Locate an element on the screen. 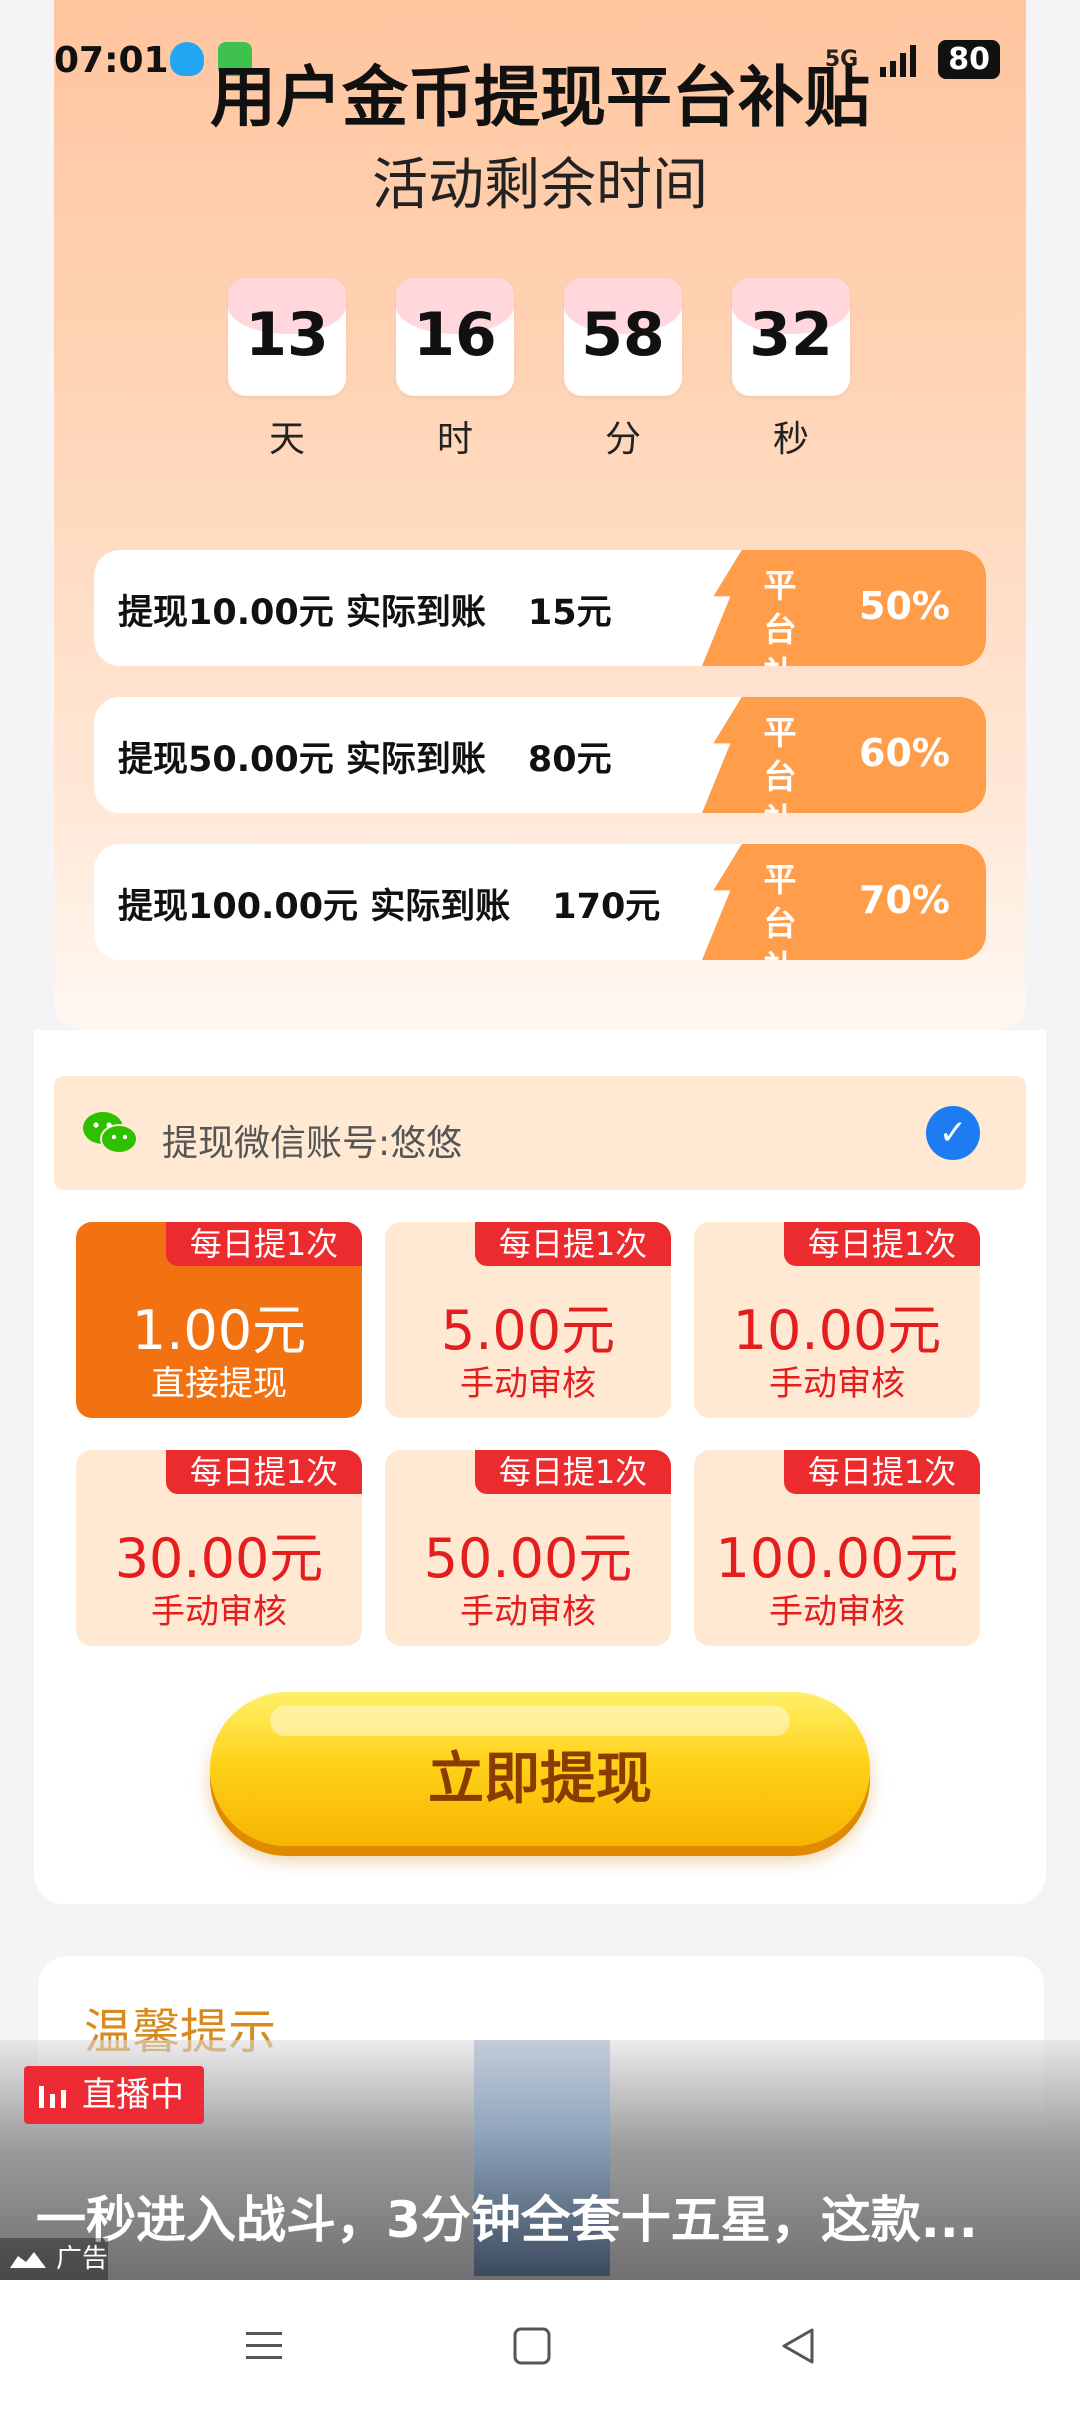 The image size is (1080, 2412). tier-text: 提现50.00元 实际到账 80元 is located at coordinates (365, 760).